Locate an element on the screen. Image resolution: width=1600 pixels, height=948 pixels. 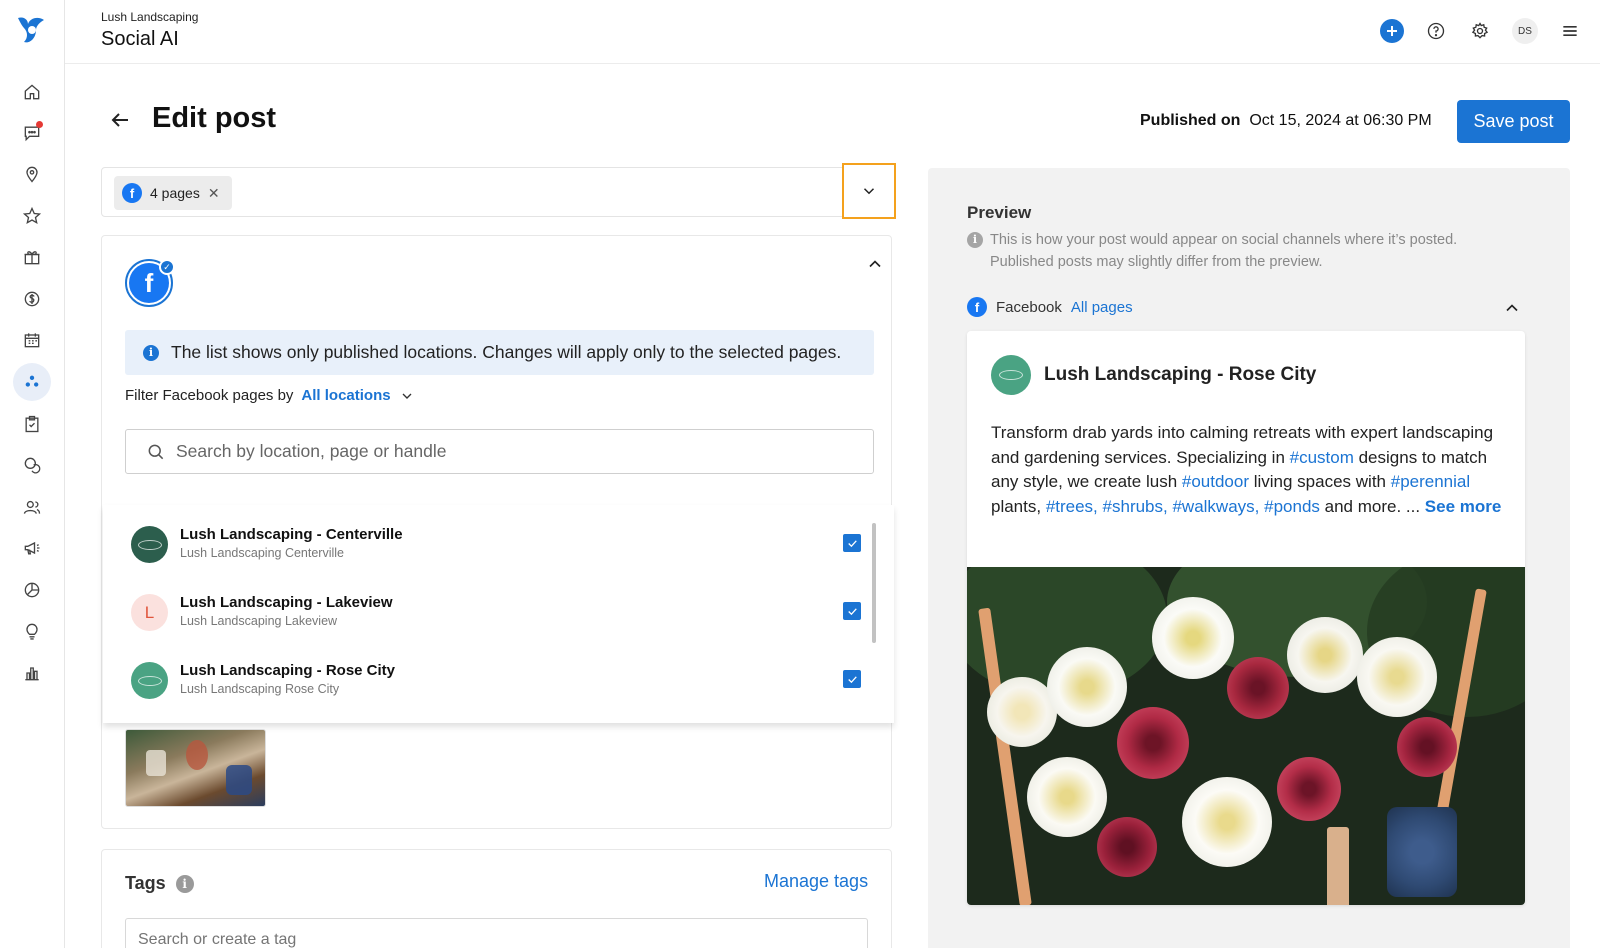
manage-tags-link: Manage tags is located at coordinates (816, 881).